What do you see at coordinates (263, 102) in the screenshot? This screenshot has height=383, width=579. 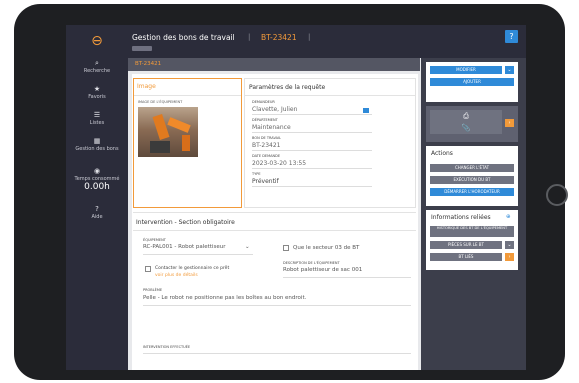 I see `field-label: DEMANDEUR` at bounding box center [263, 102].